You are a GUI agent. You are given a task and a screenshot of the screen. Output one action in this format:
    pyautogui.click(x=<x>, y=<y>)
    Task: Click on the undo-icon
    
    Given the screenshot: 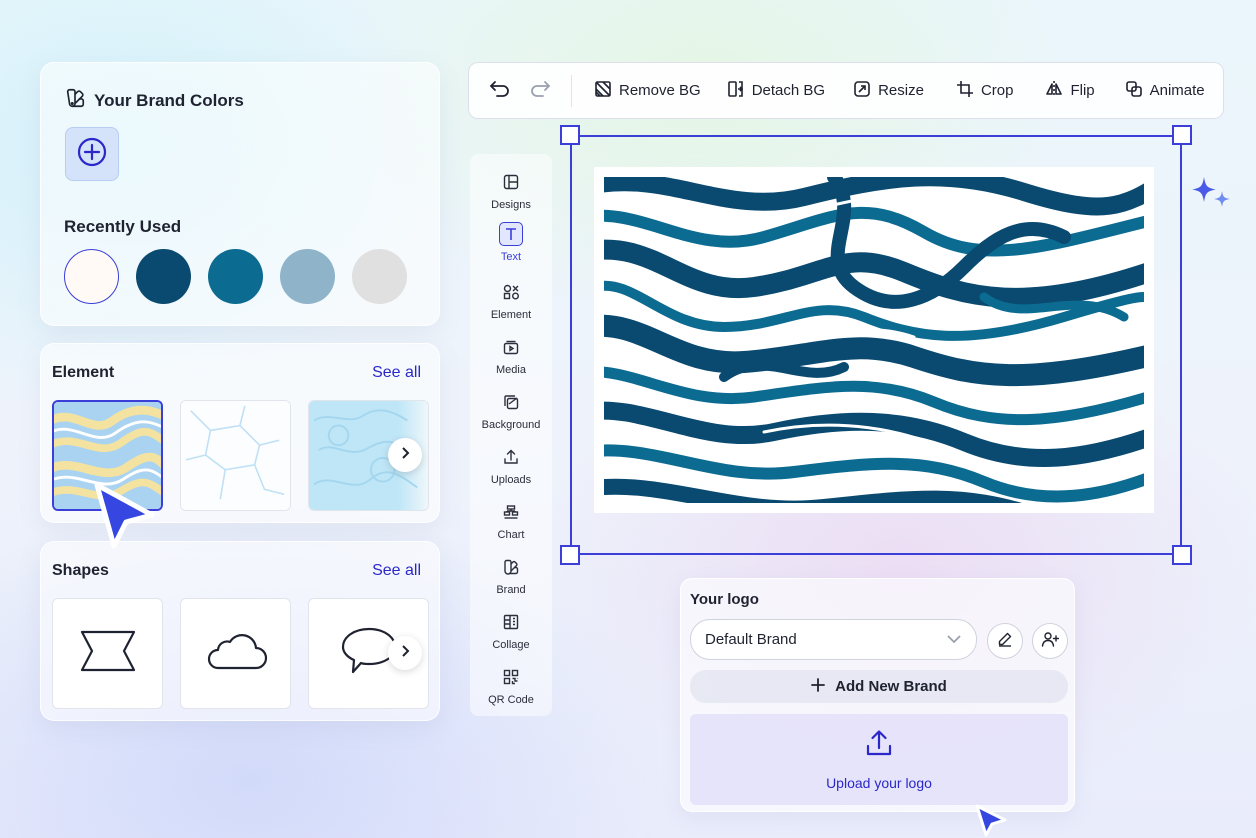 What is the action you would take?
    pyautogui.click(x=500, y=90)
    